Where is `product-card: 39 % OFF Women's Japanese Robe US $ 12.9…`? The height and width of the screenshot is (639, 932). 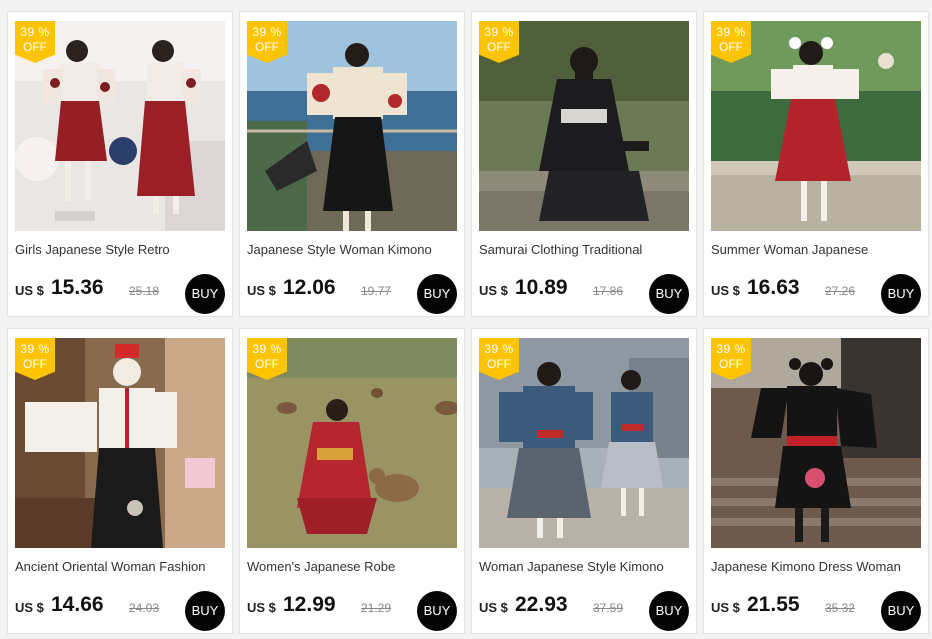 product-card: 39 % OFF Women's Japanese Robe US $ 12.9… is located at coordinates (352, 481).